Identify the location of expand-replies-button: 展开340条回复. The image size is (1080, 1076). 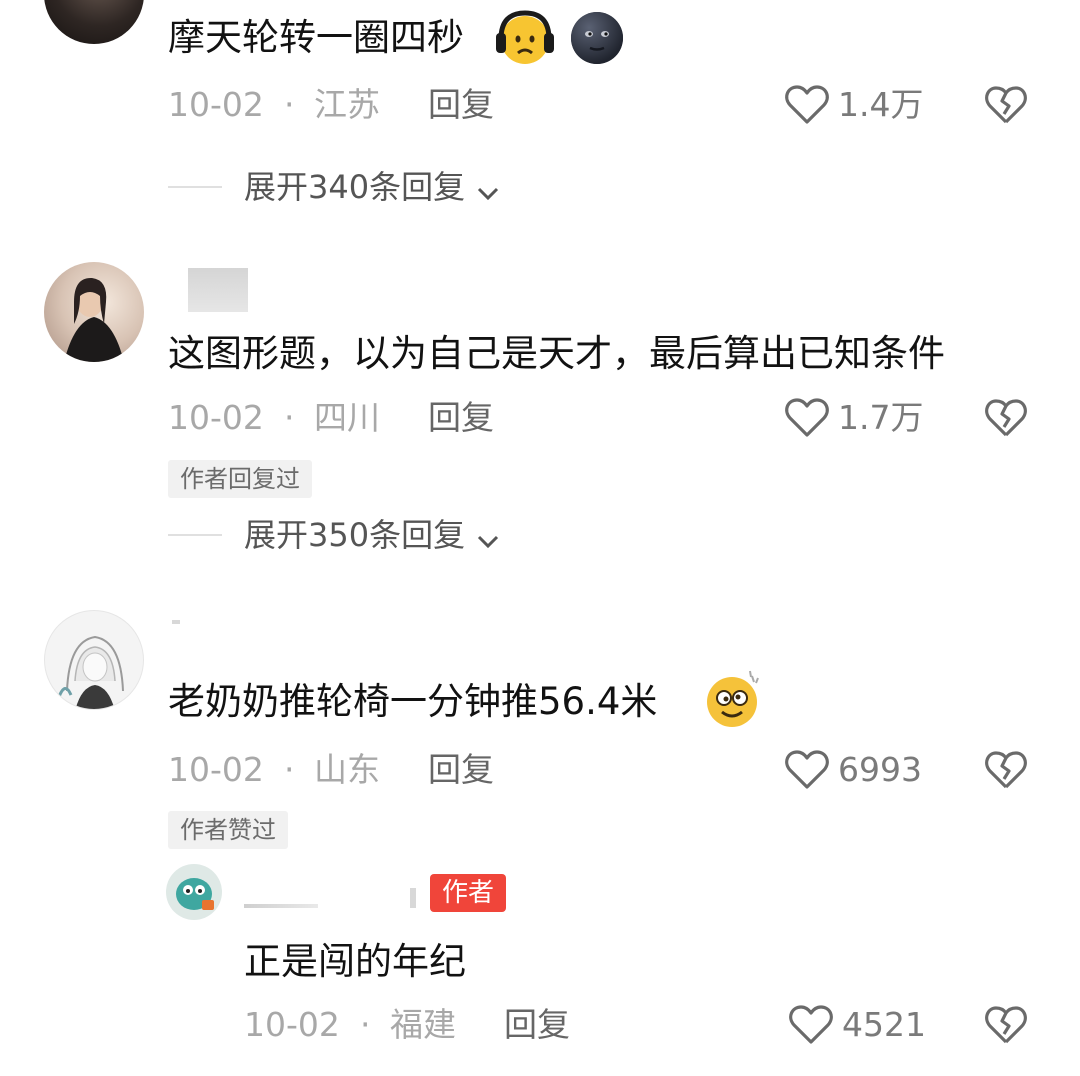
(372, 187).